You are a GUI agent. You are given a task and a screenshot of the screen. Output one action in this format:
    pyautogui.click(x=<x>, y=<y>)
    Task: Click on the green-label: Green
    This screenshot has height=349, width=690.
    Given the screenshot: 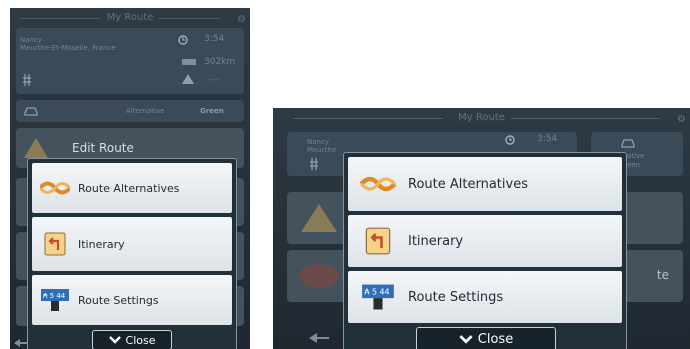 What is the action you would take?
    pyautogui.click(x=212, y=111)
    